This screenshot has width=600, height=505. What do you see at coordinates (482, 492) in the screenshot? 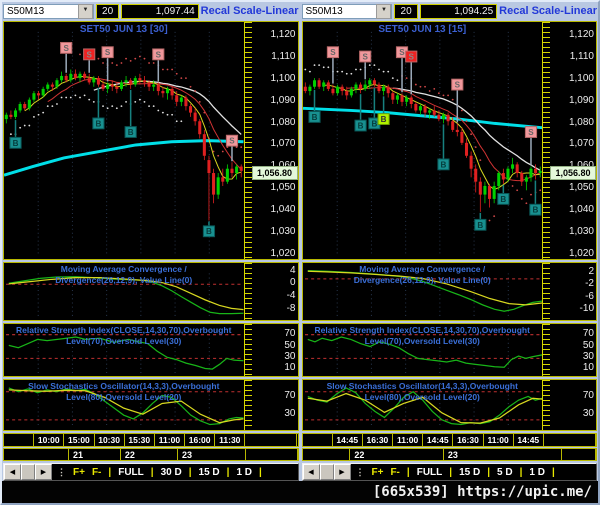
I see `watermark: [665x539] https://upic.me/` at bounding box center [482, 492].